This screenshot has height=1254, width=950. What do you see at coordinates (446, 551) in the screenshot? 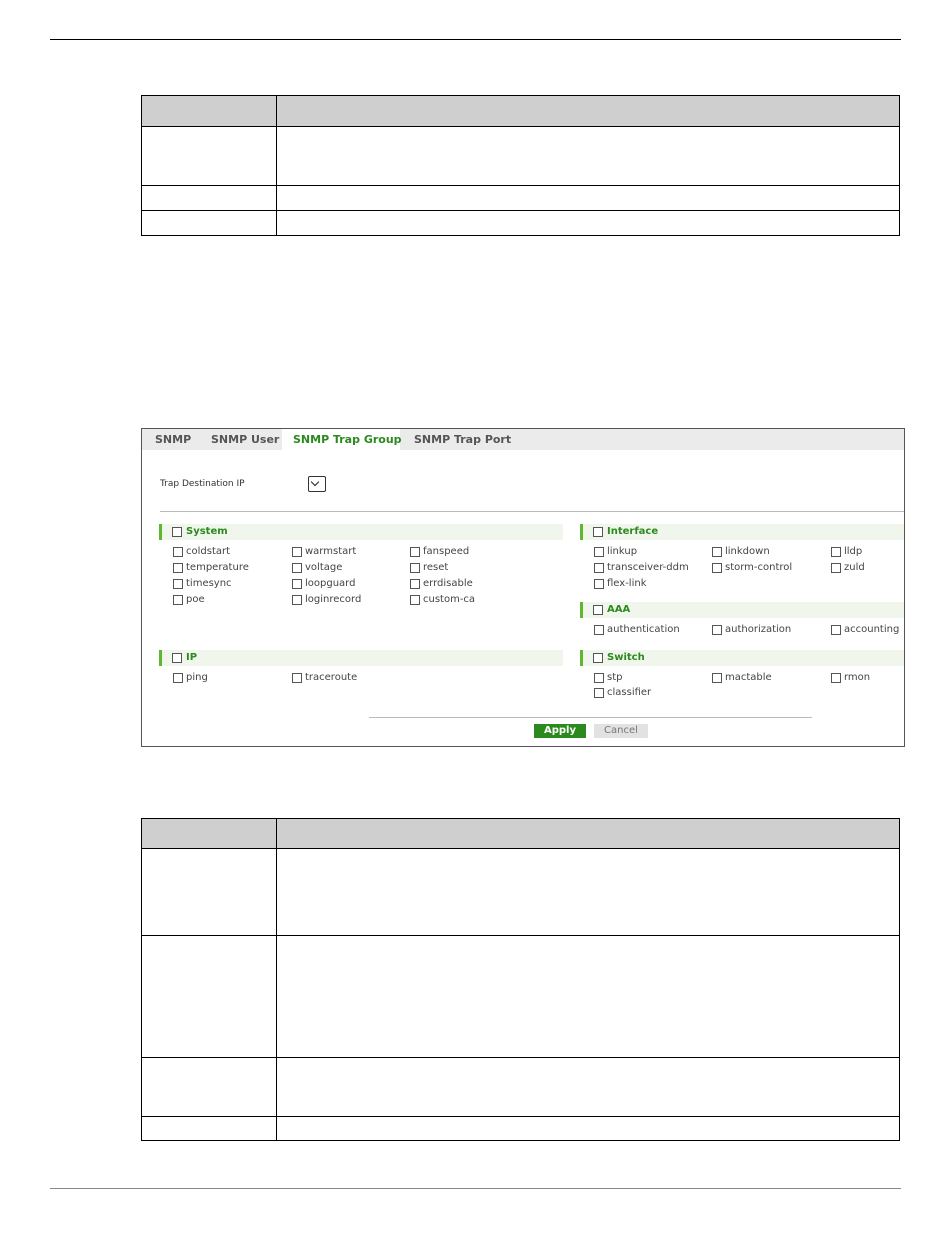
I see `option-label: fanspeed` at bounding box center [446, 551].